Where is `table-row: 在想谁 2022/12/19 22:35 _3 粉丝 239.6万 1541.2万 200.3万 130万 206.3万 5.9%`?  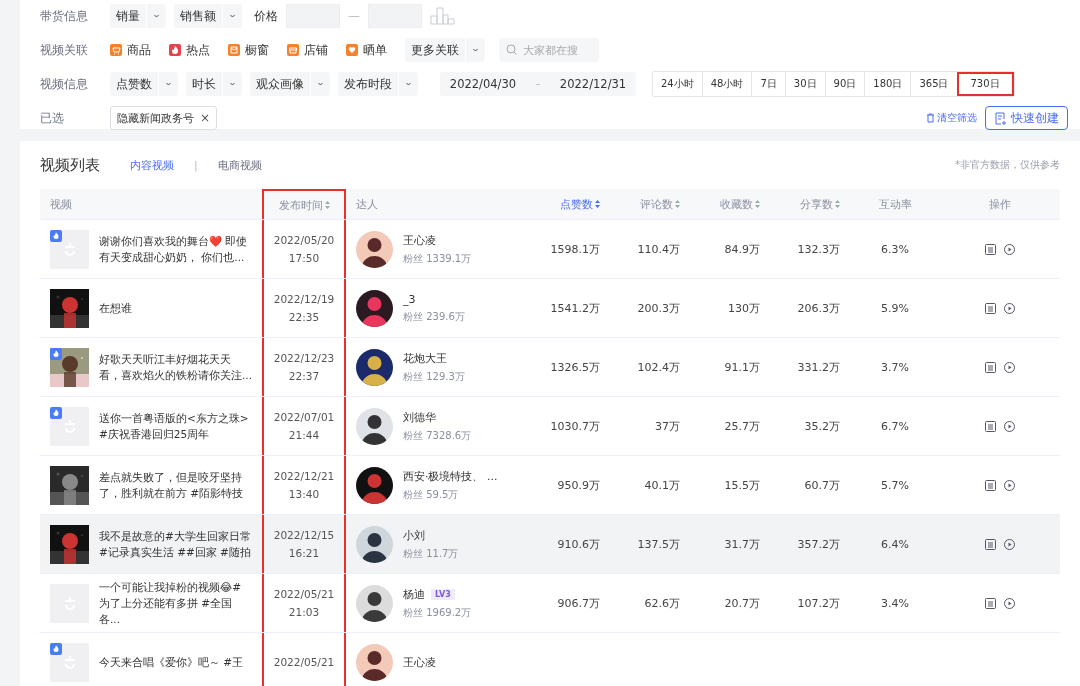 table-row: 在想谁 2022/12/19 22:35 _3 粉丝 239.6万 1541.2万 200.3万 130万 206.3万 5.9% is located at coordinates (550, 308).